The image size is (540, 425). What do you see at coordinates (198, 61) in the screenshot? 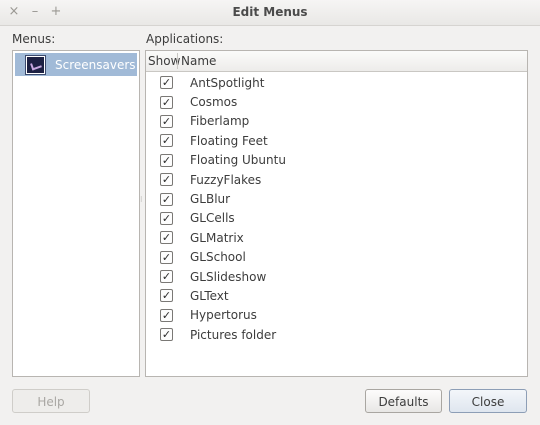
I see `column-name: Name` at bounding box center [198, 61].